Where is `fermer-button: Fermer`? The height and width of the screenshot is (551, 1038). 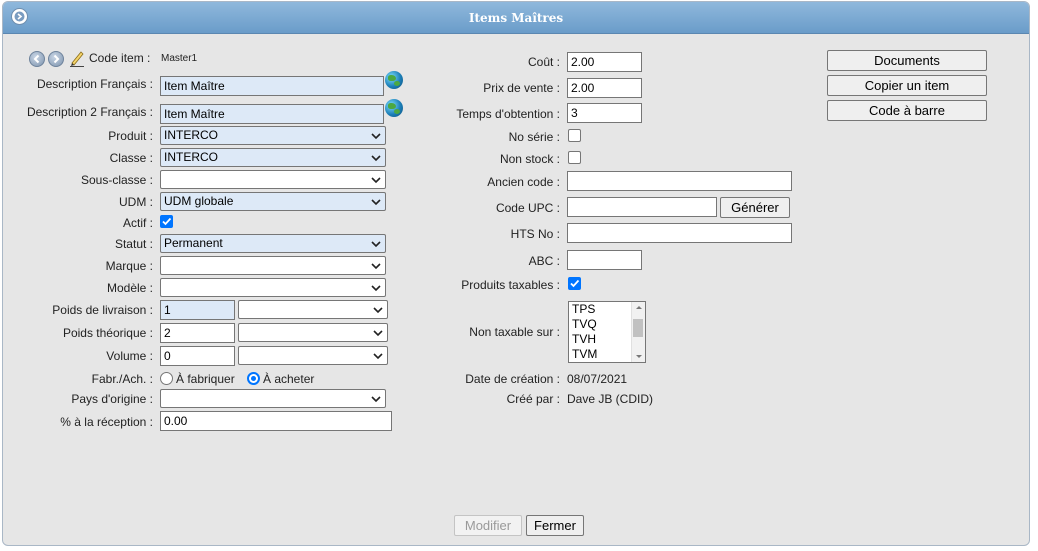
fermer-button: Fermer is located at coordinates (555, 525).